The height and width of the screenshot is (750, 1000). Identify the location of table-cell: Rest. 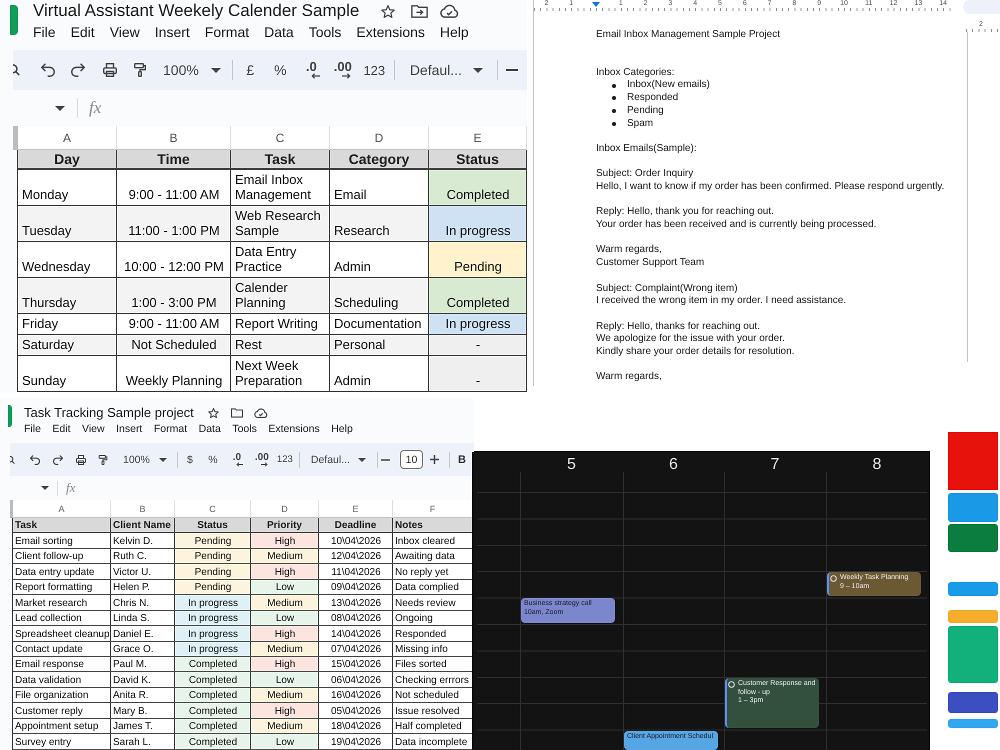
(280, 345).